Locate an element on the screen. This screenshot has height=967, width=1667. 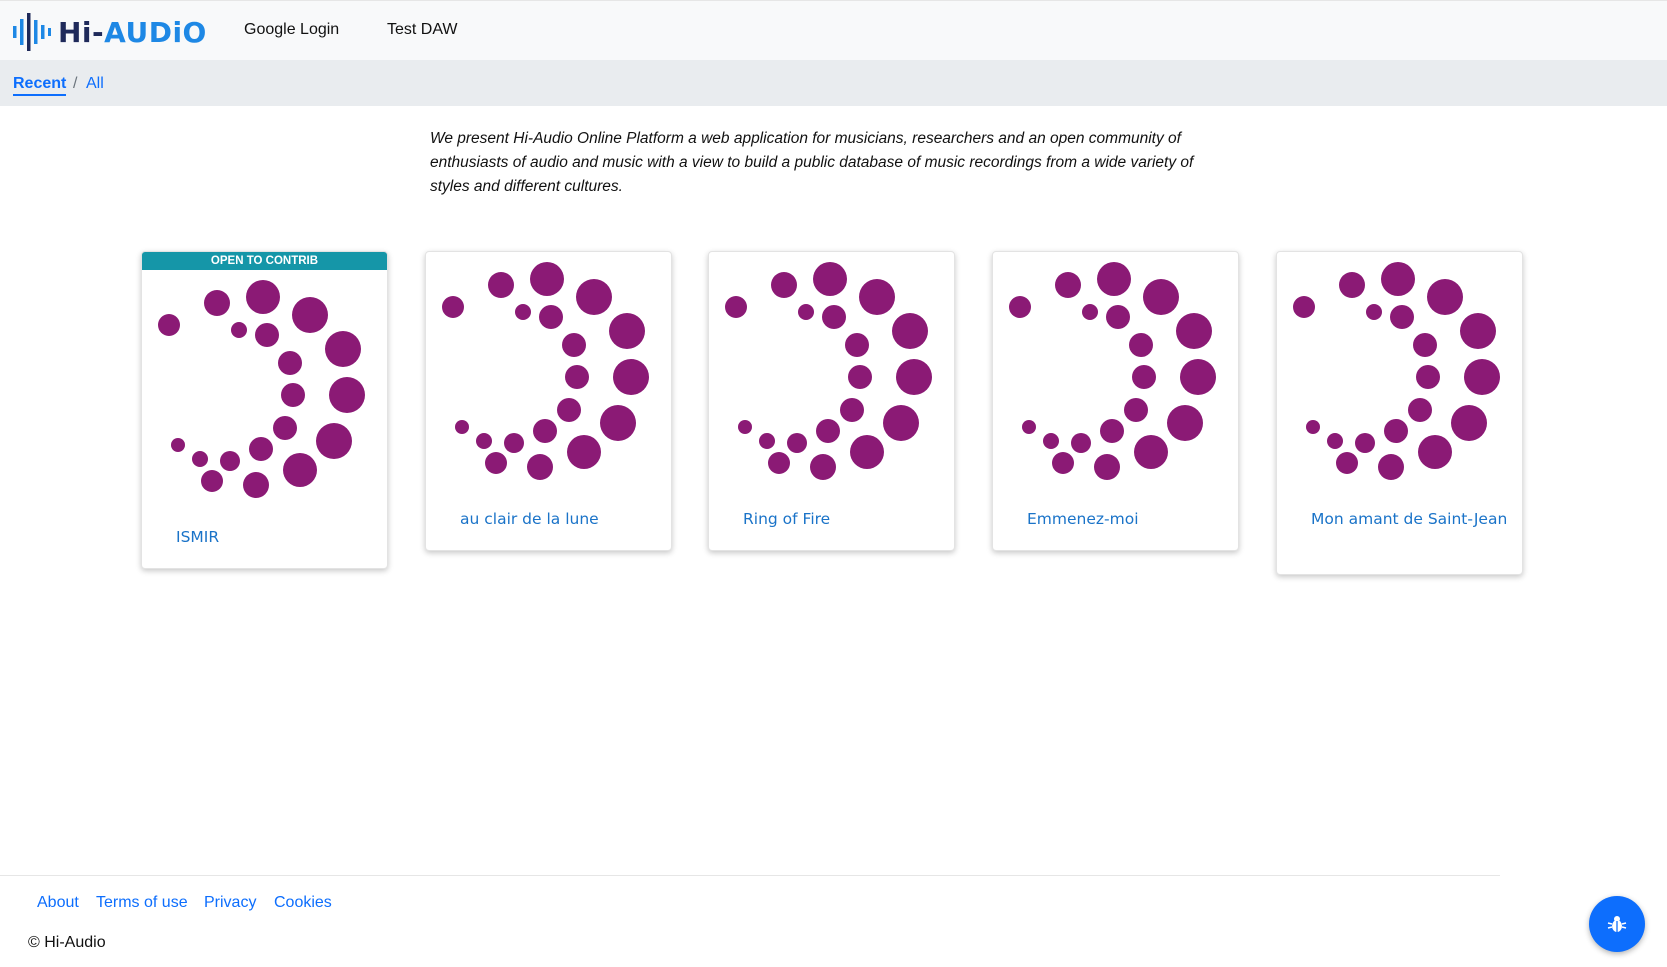
copyright: © Hi-Audio is located at coordinates (67, 942).